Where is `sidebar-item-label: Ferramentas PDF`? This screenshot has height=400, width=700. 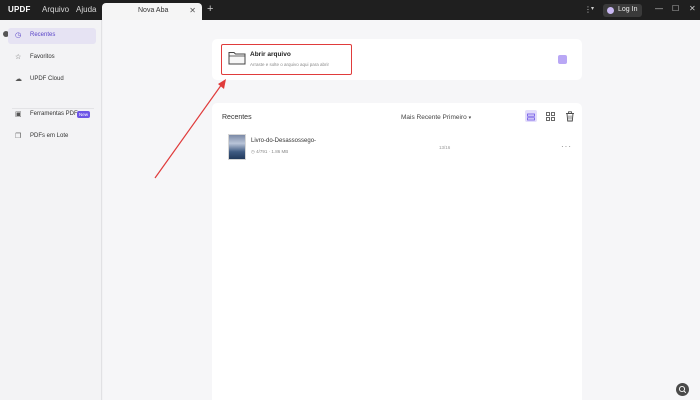 sidebar-item-label: Ferramentas PDF is located at coordinates (54, 114).